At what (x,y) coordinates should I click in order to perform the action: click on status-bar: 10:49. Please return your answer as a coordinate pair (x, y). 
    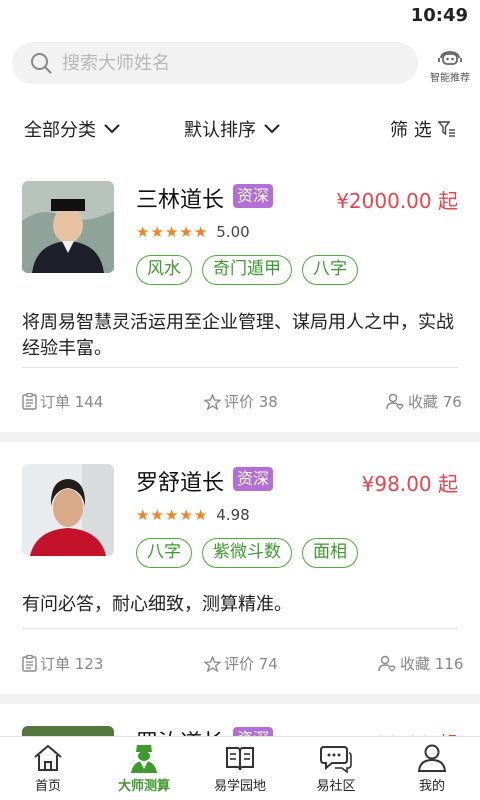
    Looking at the image, I should click on (240, 16).